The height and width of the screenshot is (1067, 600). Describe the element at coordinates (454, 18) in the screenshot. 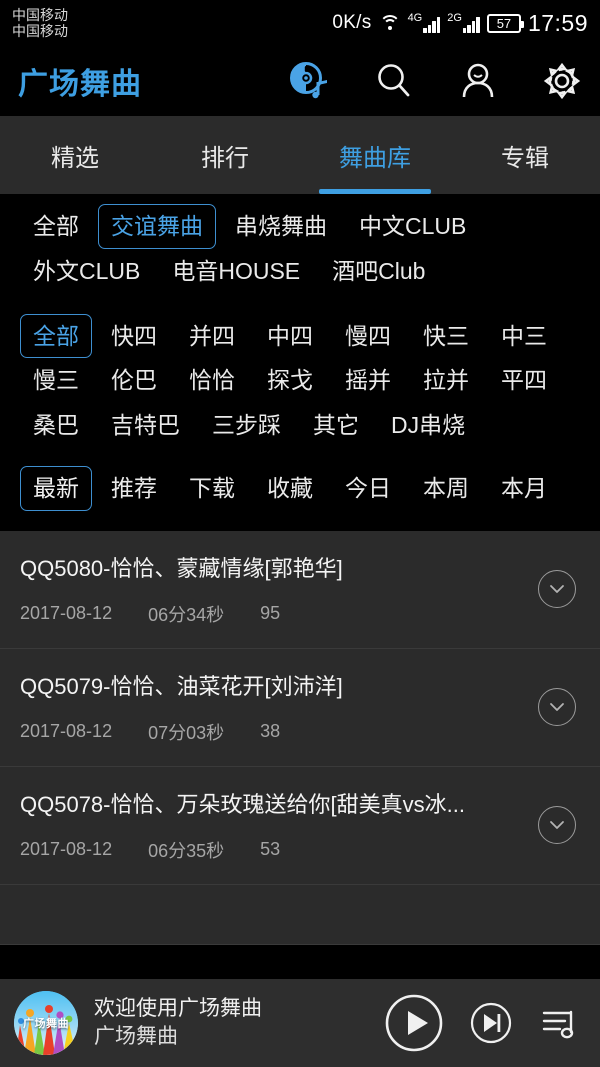

I see `sim2-network-label: 2G` at that location.